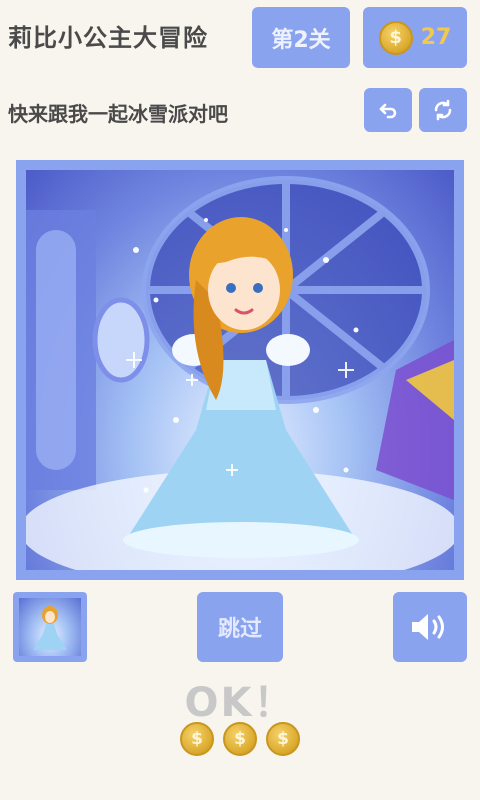 This screenshot has height=800, width=480. I want to click on thumbnail-image, so click(50, 627).